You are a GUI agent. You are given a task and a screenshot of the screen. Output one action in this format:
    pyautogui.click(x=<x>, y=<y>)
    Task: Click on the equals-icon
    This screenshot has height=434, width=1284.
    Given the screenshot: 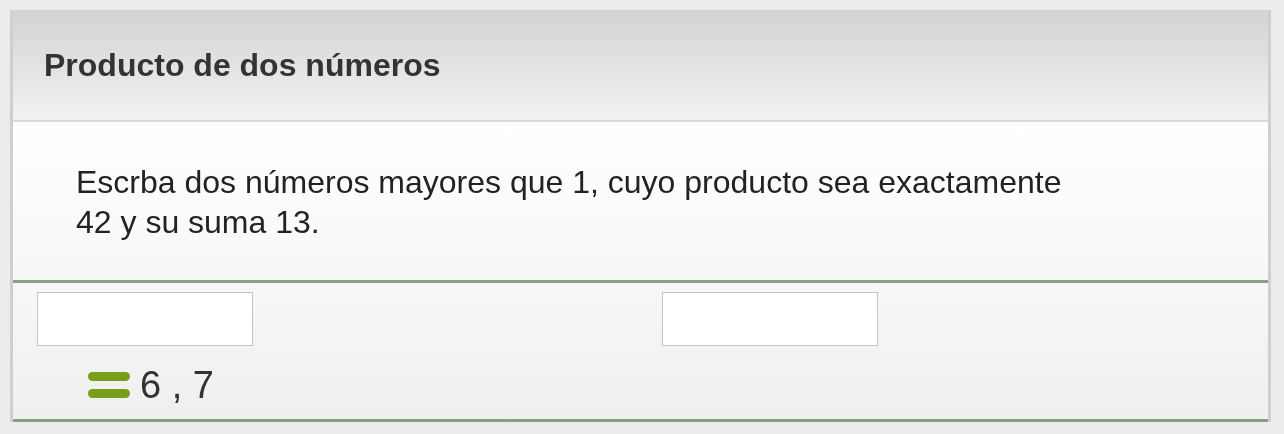 What is the action you would take?
    pyautogui.click(x=109, y=385)
    